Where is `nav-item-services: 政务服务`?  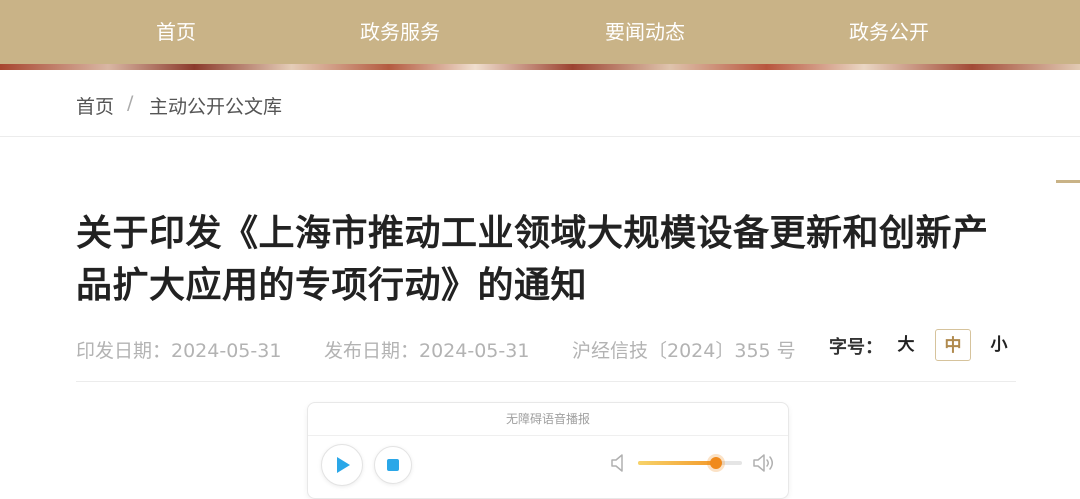
nav-item-services: 政务服务 is located at coordinates (400, 32).